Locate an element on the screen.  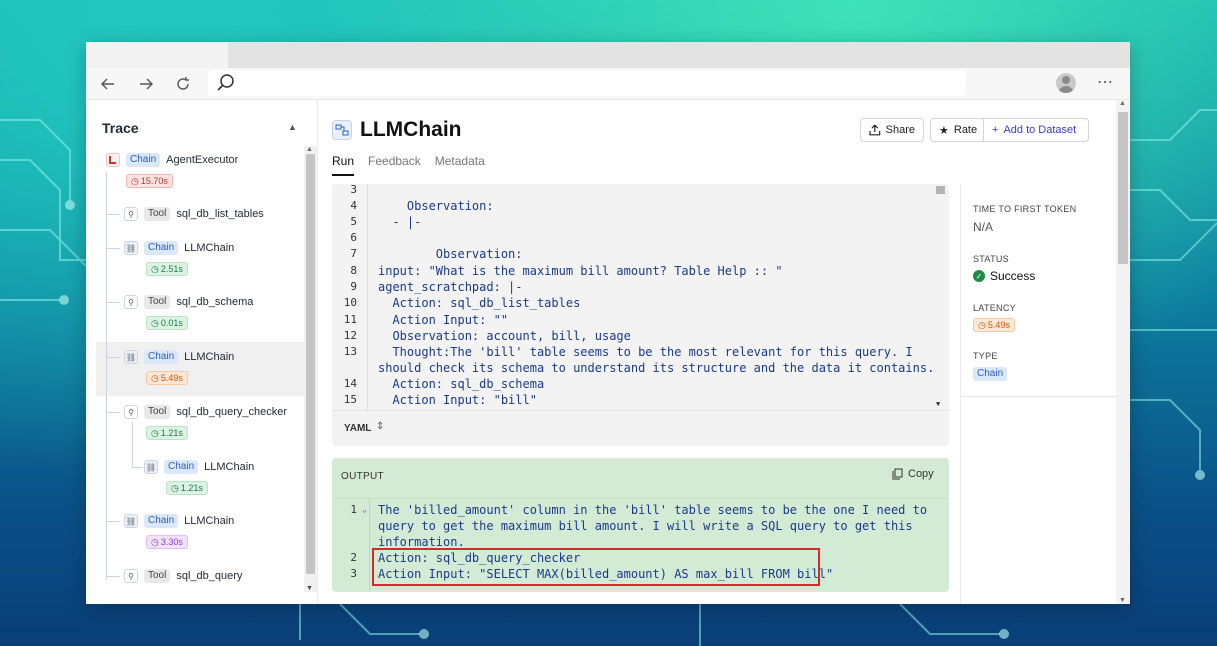
share-label: Share is located at coordinates (900, 130).